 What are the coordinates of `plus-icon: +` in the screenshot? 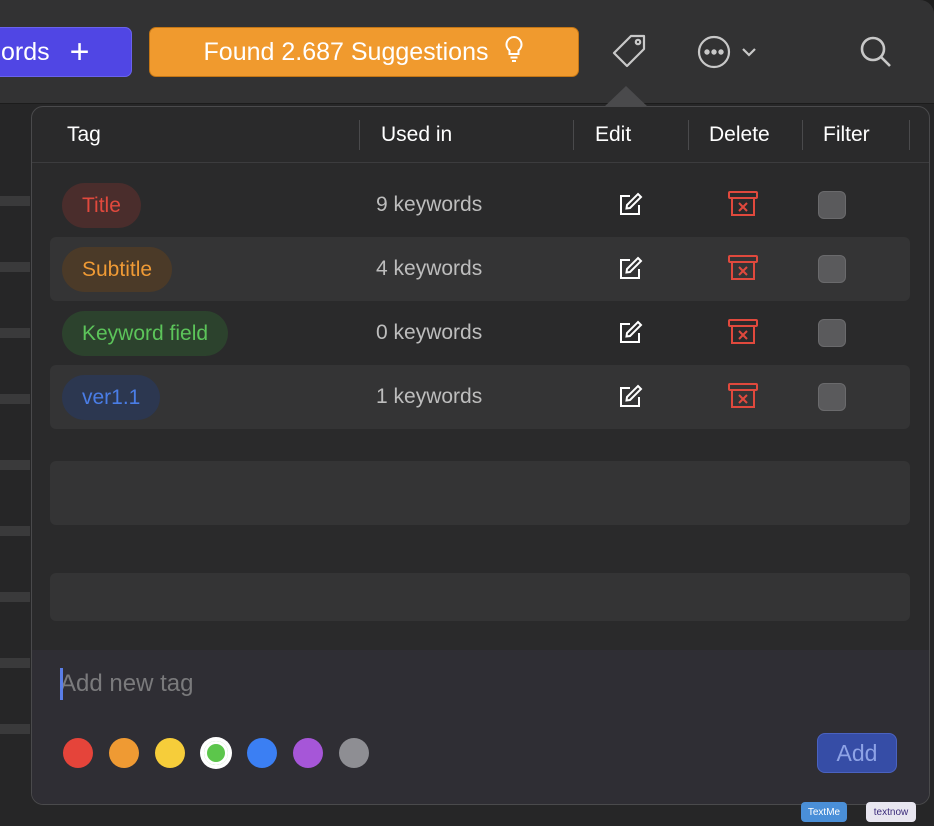 It's located at (79, 52).